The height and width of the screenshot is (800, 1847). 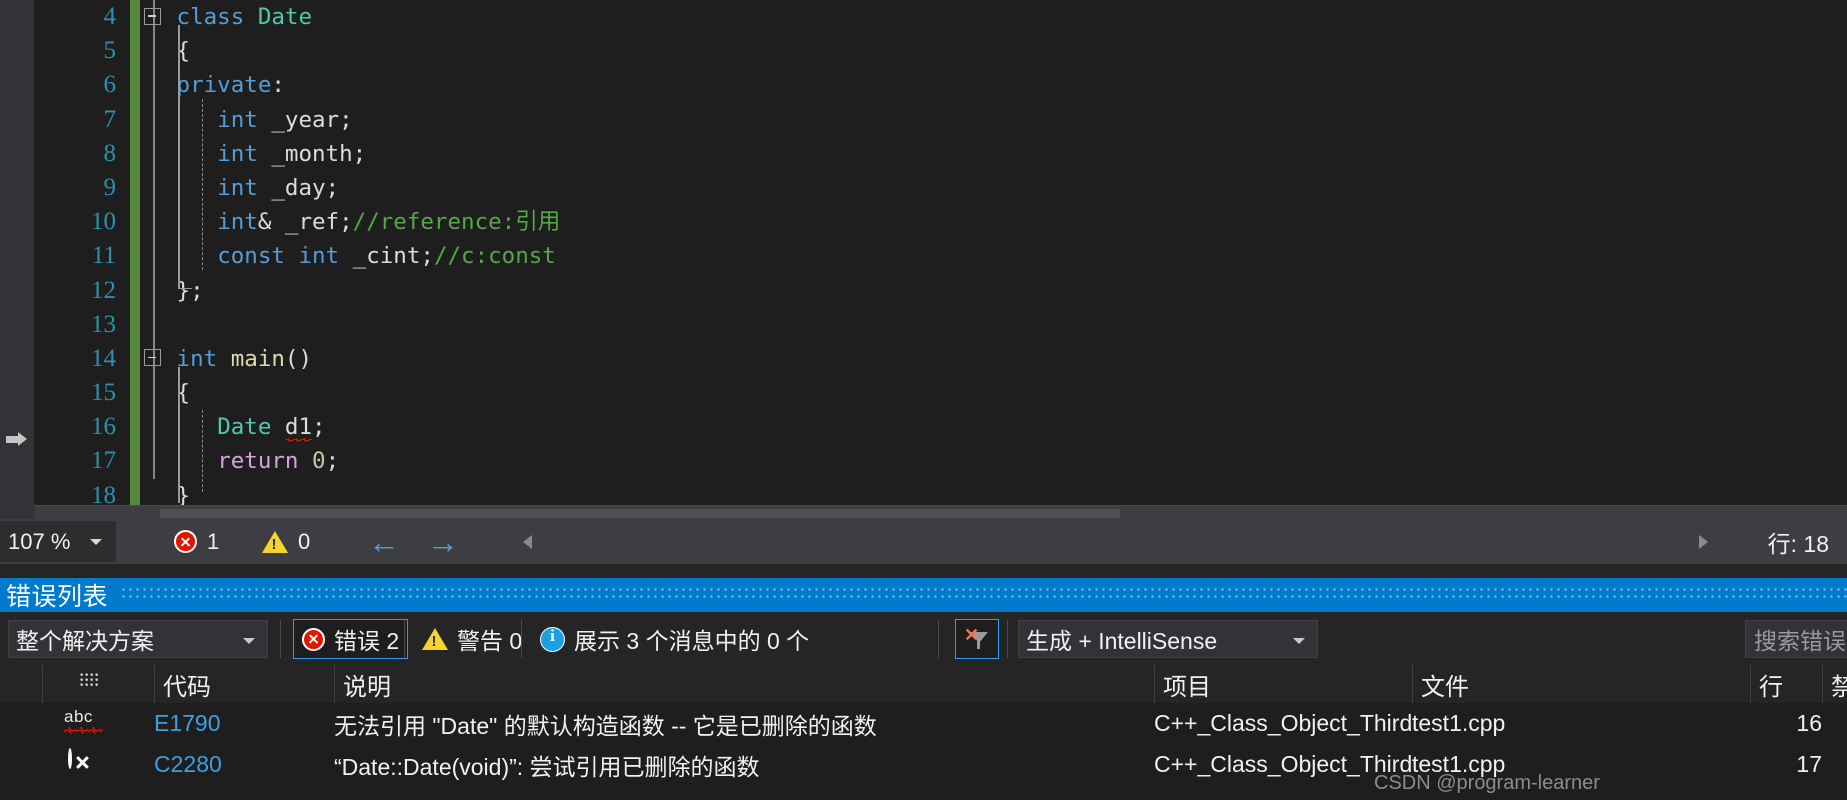 What do you see at coordinates (110, 16) in the screenshot?
I see `line-number: 4` at bounding box center [110, 16].